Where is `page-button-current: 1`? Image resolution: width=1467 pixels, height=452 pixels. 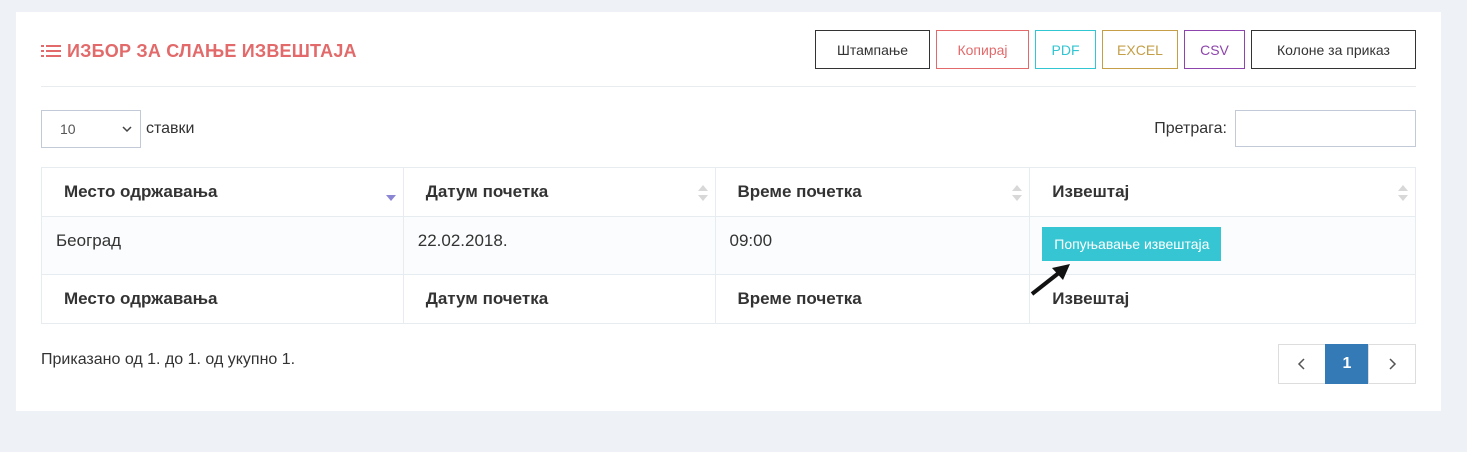 page-button-current: 1 is located at coordinates (1347, 364).